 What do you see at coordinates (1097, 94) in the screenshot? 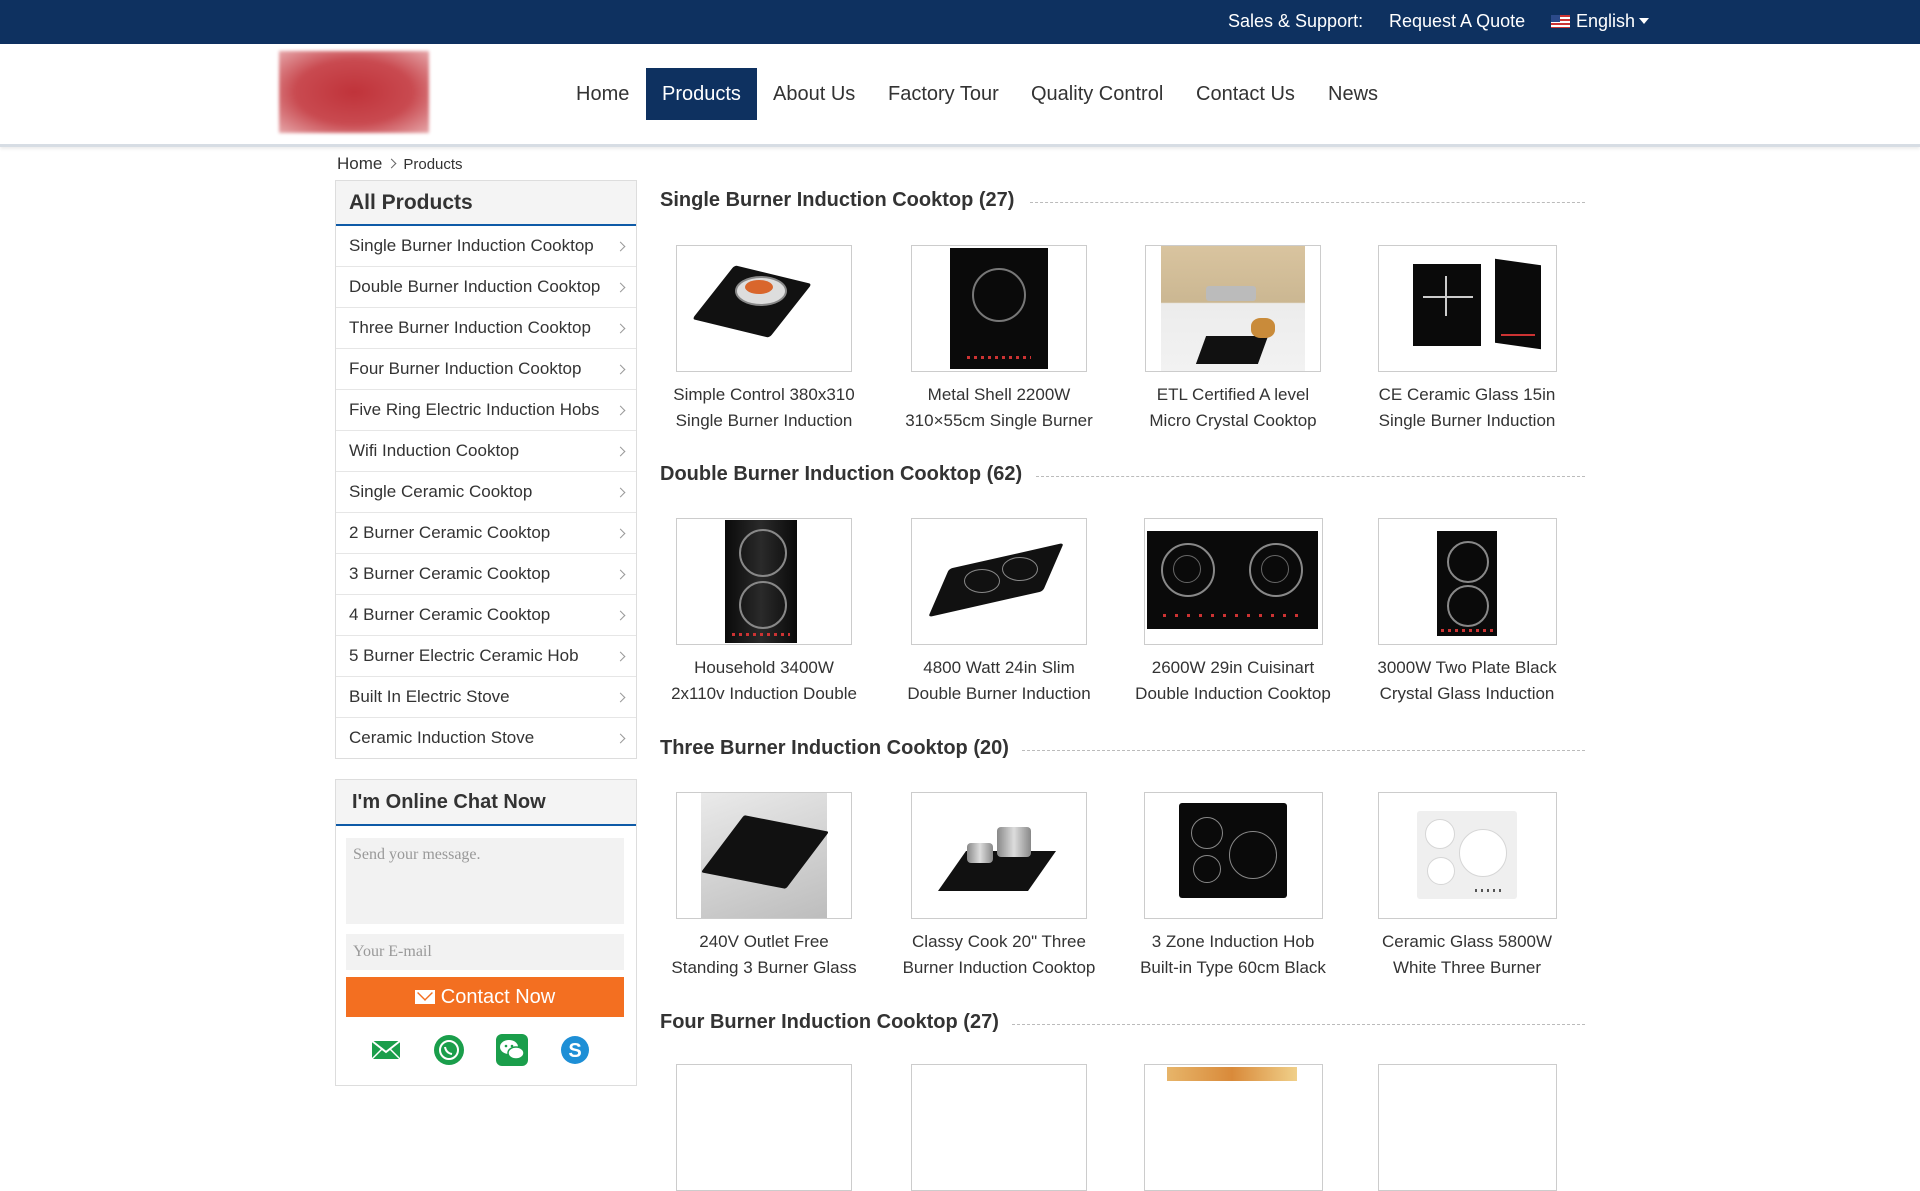
I see `nav-quality-control: Quality Control` at bounding box center [1097, 94].